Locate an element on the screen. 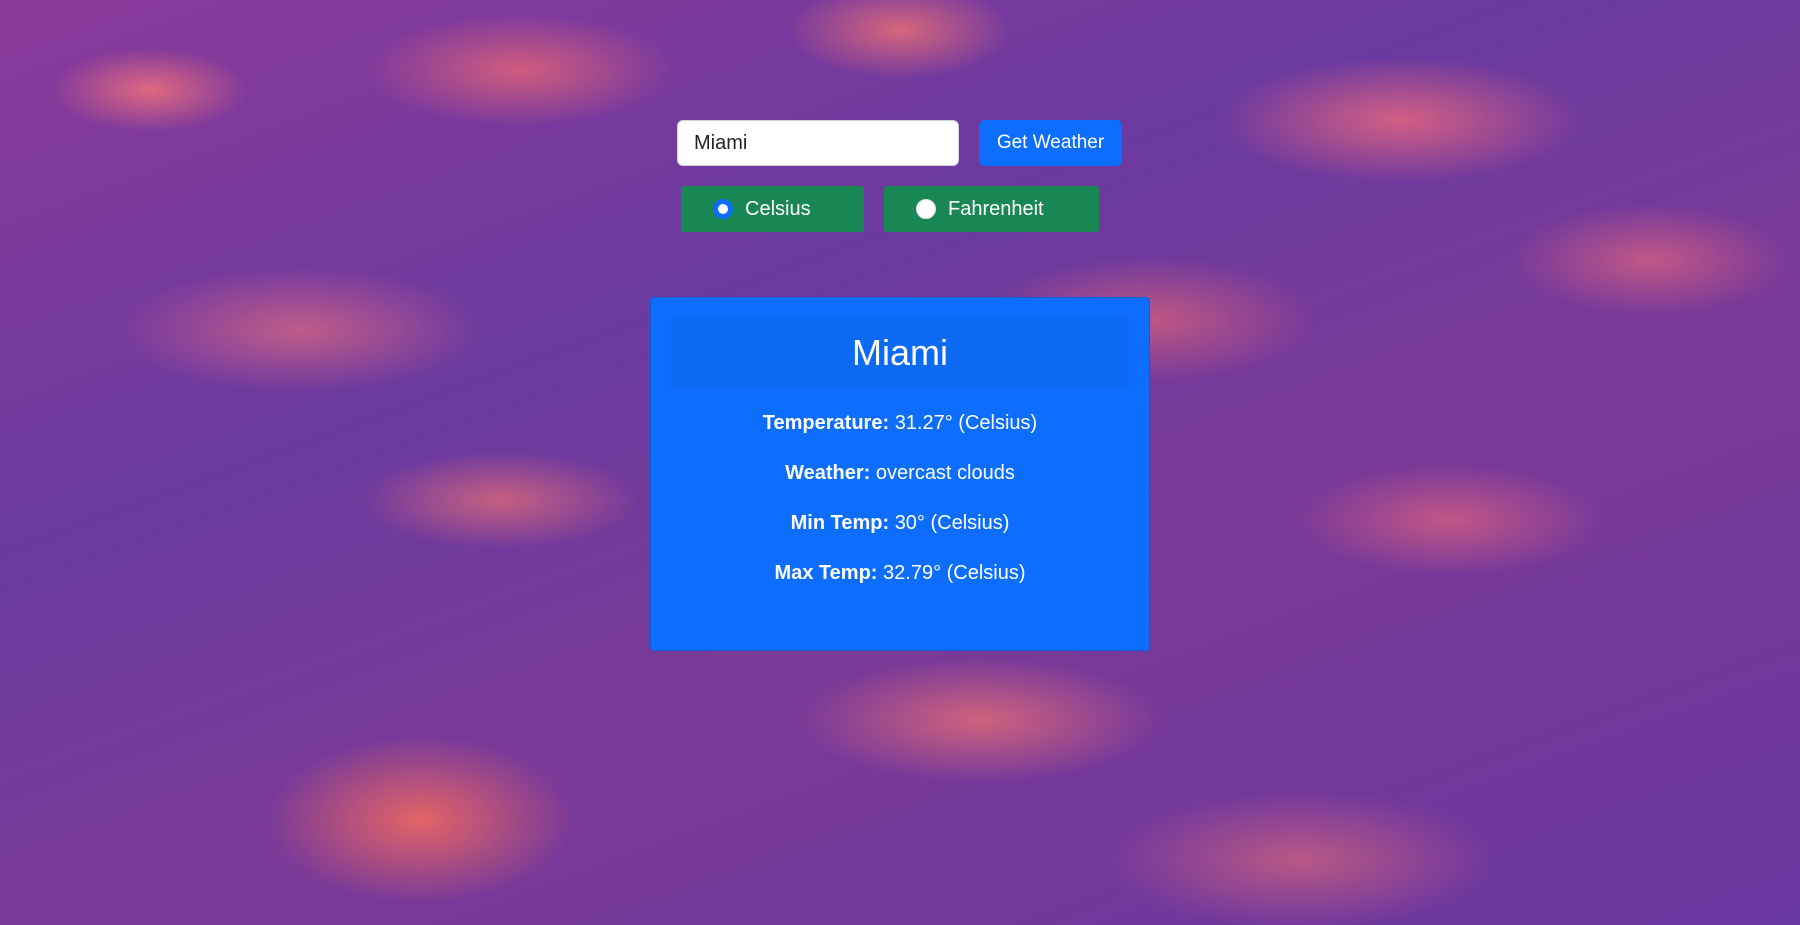 The image size is (1800, 925). fahrenheit-option: Fahrenheit is located at coordinates (991, 209).